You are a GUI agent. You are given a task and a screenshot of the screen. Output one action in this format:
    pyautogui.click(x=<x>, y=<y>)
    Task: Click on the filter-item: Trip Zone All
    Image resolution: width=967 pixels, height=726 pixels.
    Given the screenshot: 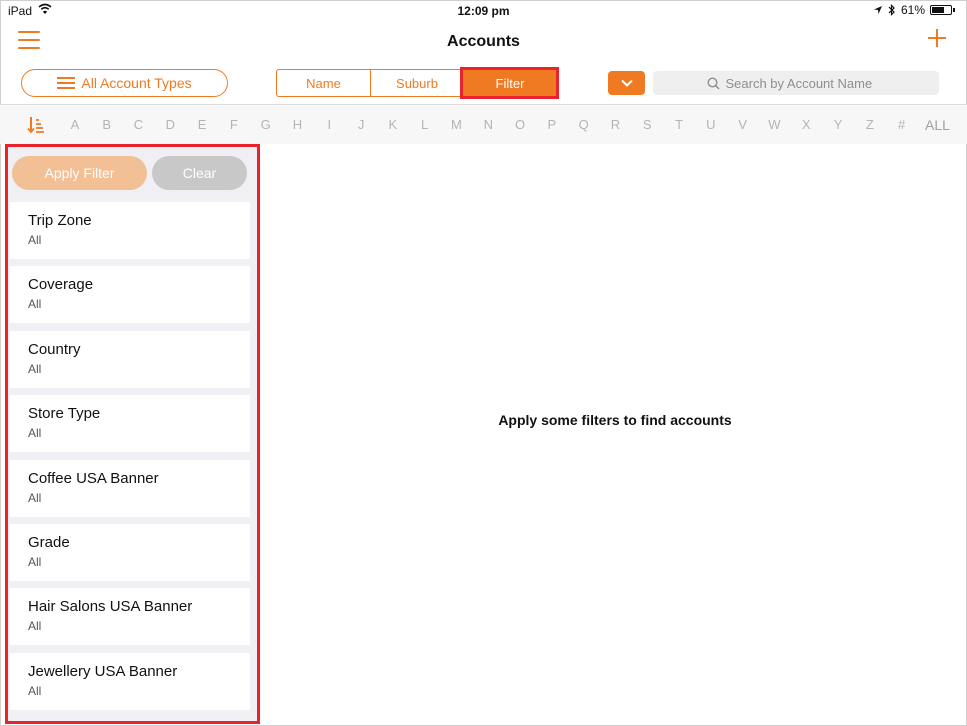 What is the action you would take?
    pyautogui.click(x=130, y=230)
    